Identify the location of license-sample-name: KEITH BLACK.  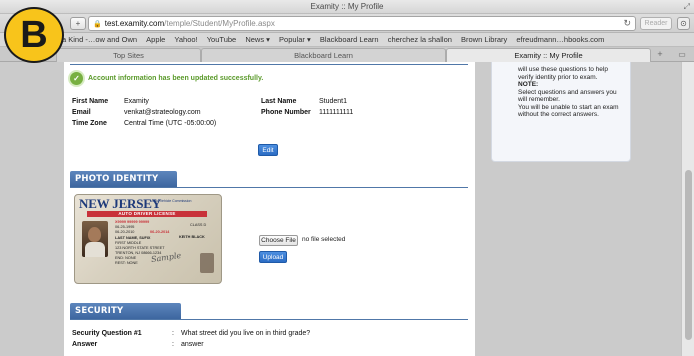
(192, 237).